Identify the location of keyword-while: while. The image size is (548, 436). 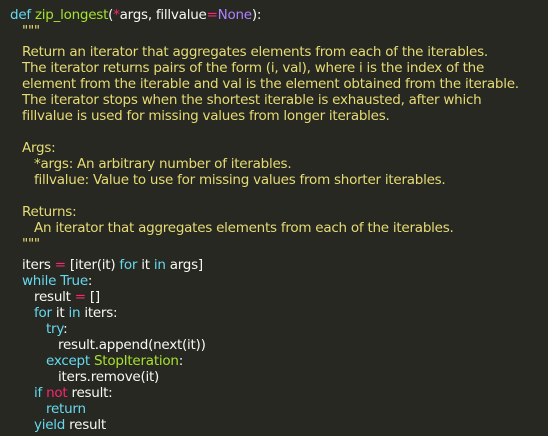
(39, 281).